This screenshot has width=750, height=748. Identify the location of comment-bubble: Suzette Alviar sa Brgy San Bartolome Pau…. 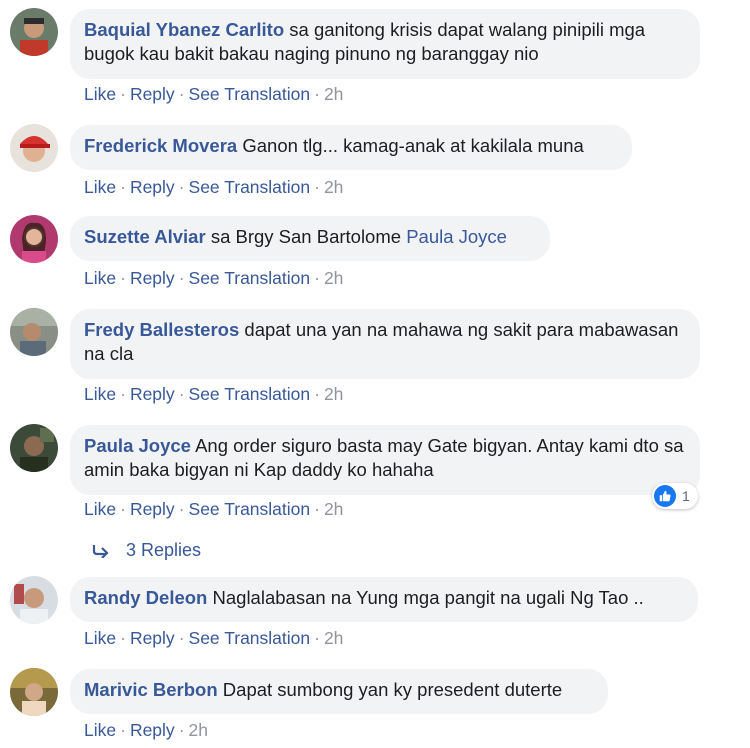
(310, 238).